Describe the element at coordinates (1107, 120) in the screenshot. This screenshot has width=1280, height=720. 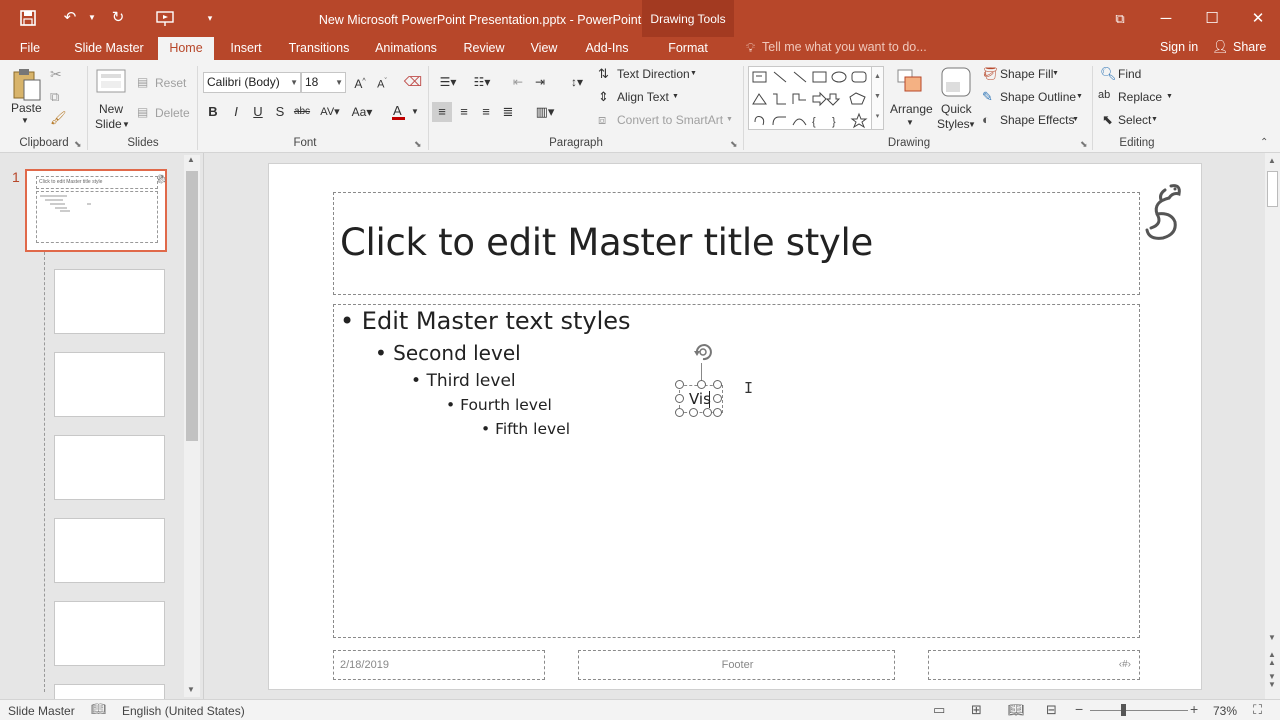
I see `select-icon: ⬉` at that location.